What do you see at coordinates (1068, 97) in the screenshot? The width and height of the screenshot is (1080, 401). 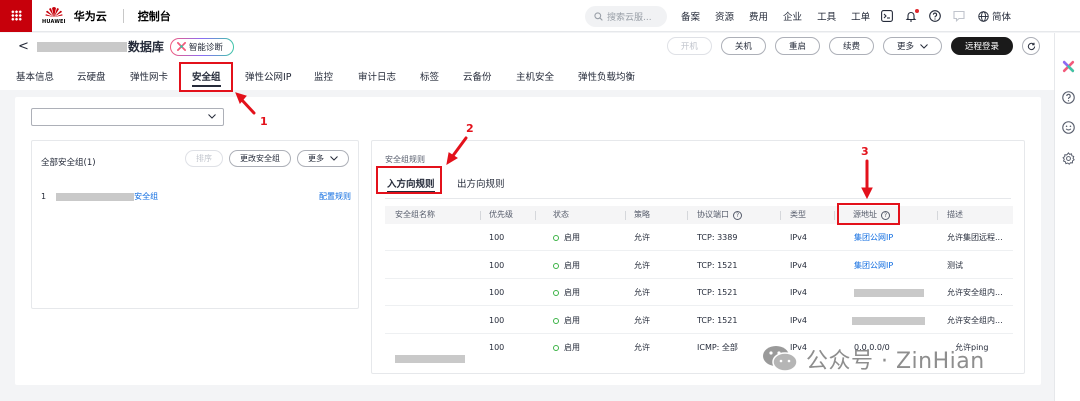 I see `help-icon` at bounding box center [1068, 97].